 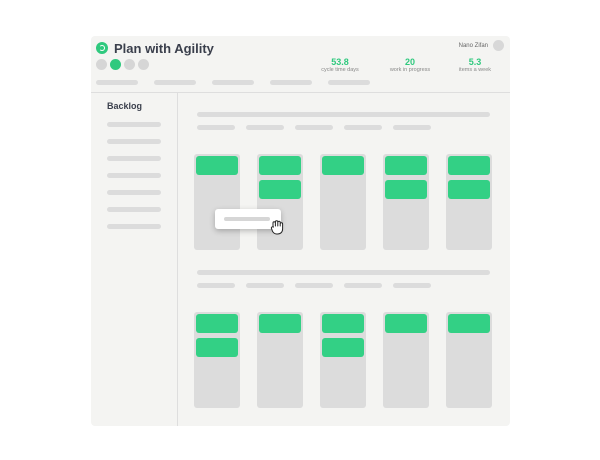 I want to click on board-1-title-placeholder, so click(x=343, y=114).